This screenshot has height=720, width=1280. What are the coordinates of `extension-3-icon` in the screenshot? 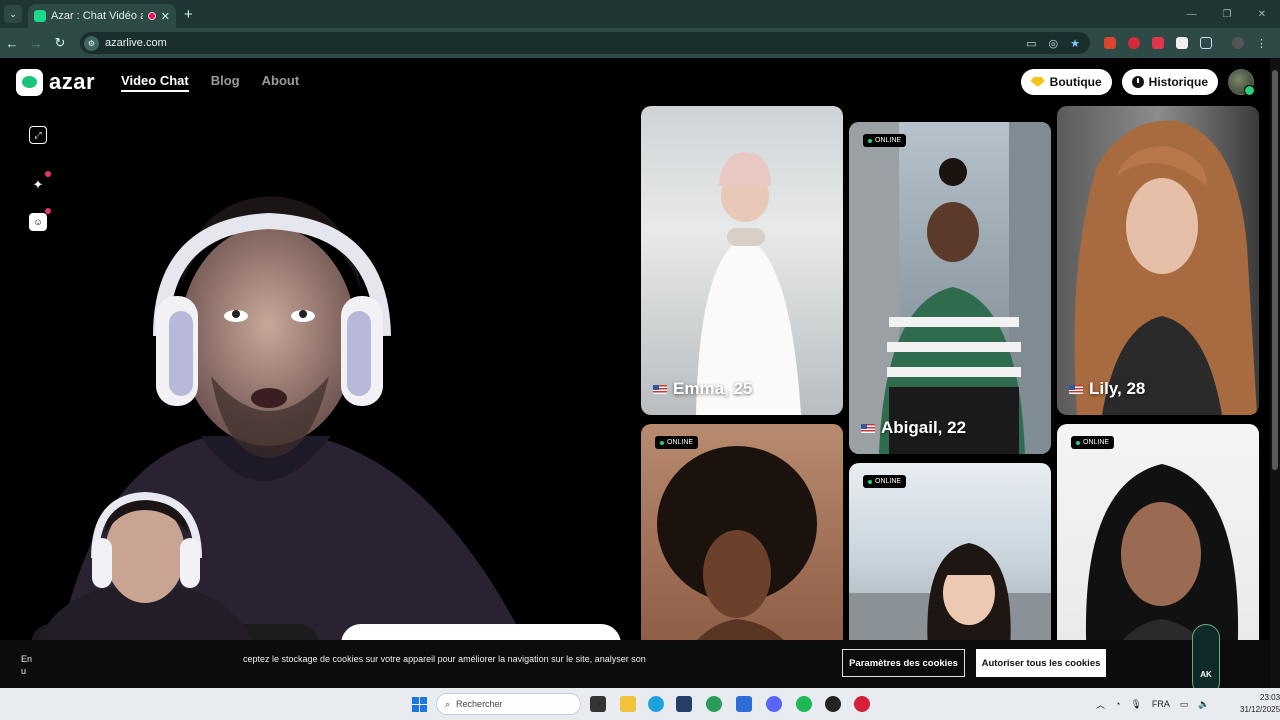 It's located at (1158, 43).